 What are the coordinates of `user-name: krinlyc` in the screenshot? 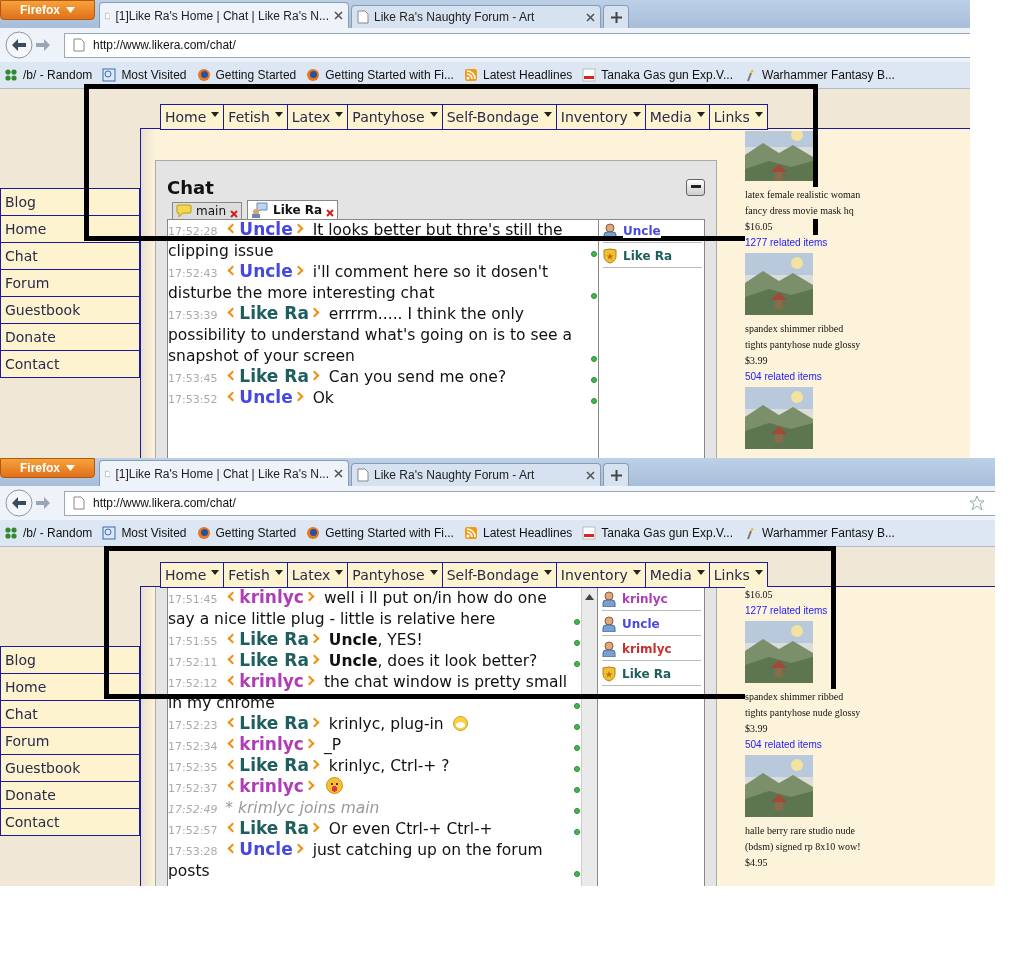 It's located at (645, 599).